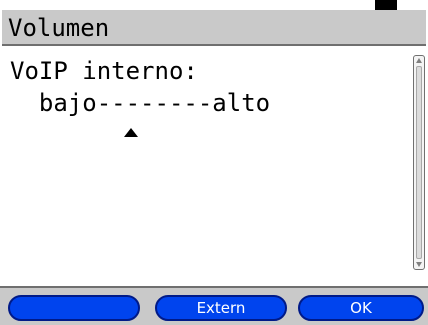  I want to click on softkey-bar: Extern OK, so click(214, 305).